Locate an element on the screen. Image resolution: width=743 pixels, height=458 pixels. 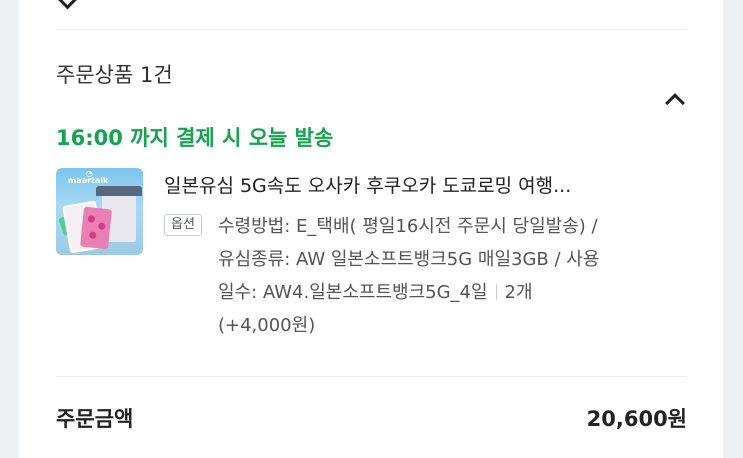
product-thumbnail: maartalk ◔ is located at coordinates (99, 211).